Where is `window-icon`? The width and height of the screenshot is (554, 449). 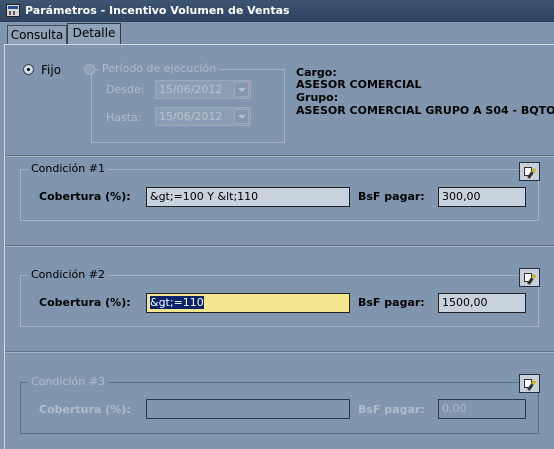
window-icon is located at coordinates (13, 10).